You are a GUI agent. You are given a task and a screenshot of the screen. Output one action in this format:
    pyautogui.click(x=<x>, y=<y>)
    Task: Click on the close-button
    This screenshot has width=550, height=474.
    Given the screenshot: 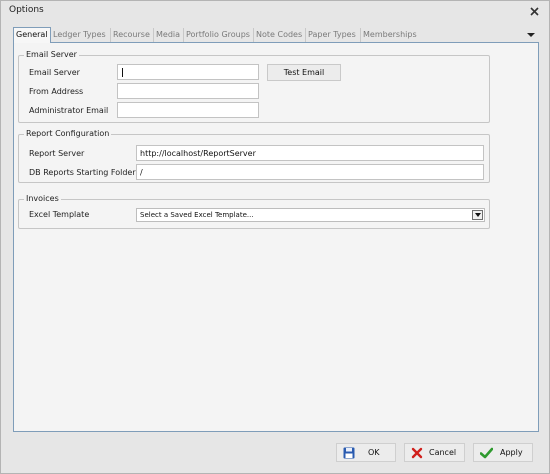 What is the action you would take?
    pyautogui.click(x=534, y=11)
    